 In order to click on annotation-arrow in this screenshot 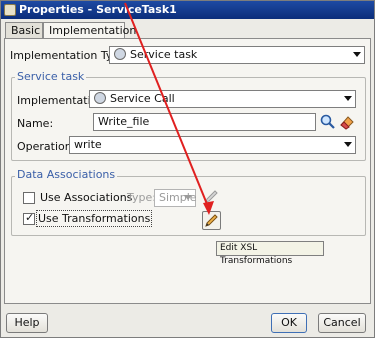, I will do `click(169, 108)`.